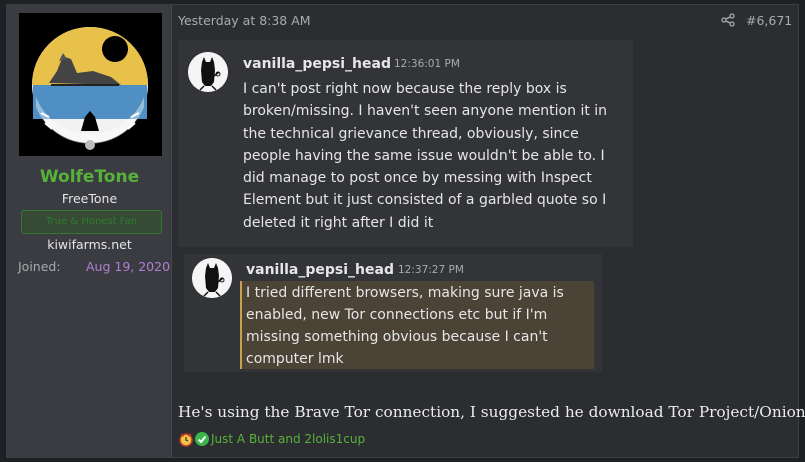  What do you see at coordinates (427, 64) in the screenshot?
I see `quote-time: 12:36:01 PM` at bounding box center [427, 64].